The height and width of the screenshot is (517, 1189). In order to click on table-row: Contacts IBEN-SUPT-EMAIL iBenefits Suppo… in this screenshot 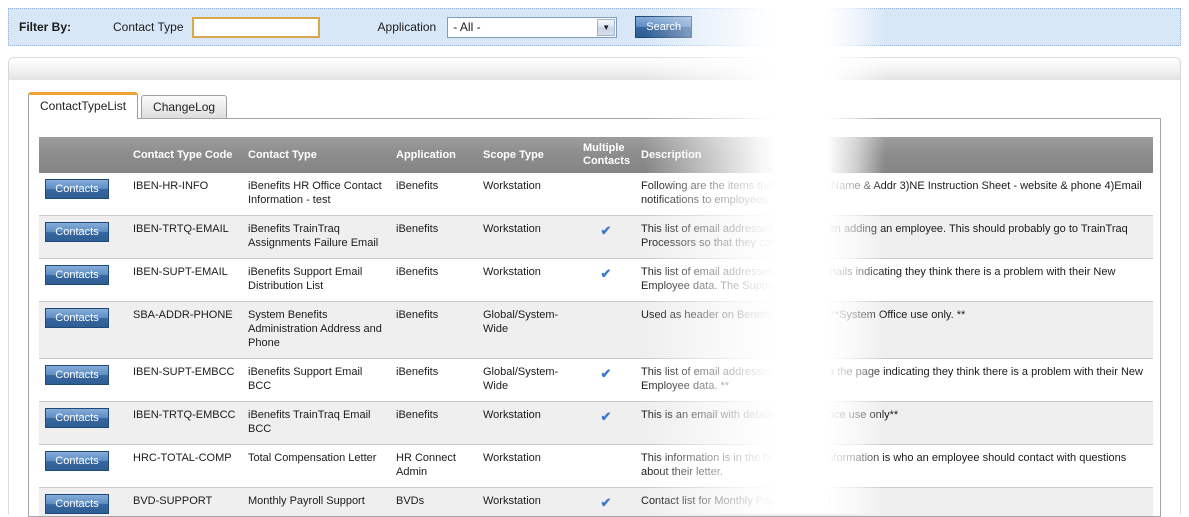, I will do `click(596, 280)`.